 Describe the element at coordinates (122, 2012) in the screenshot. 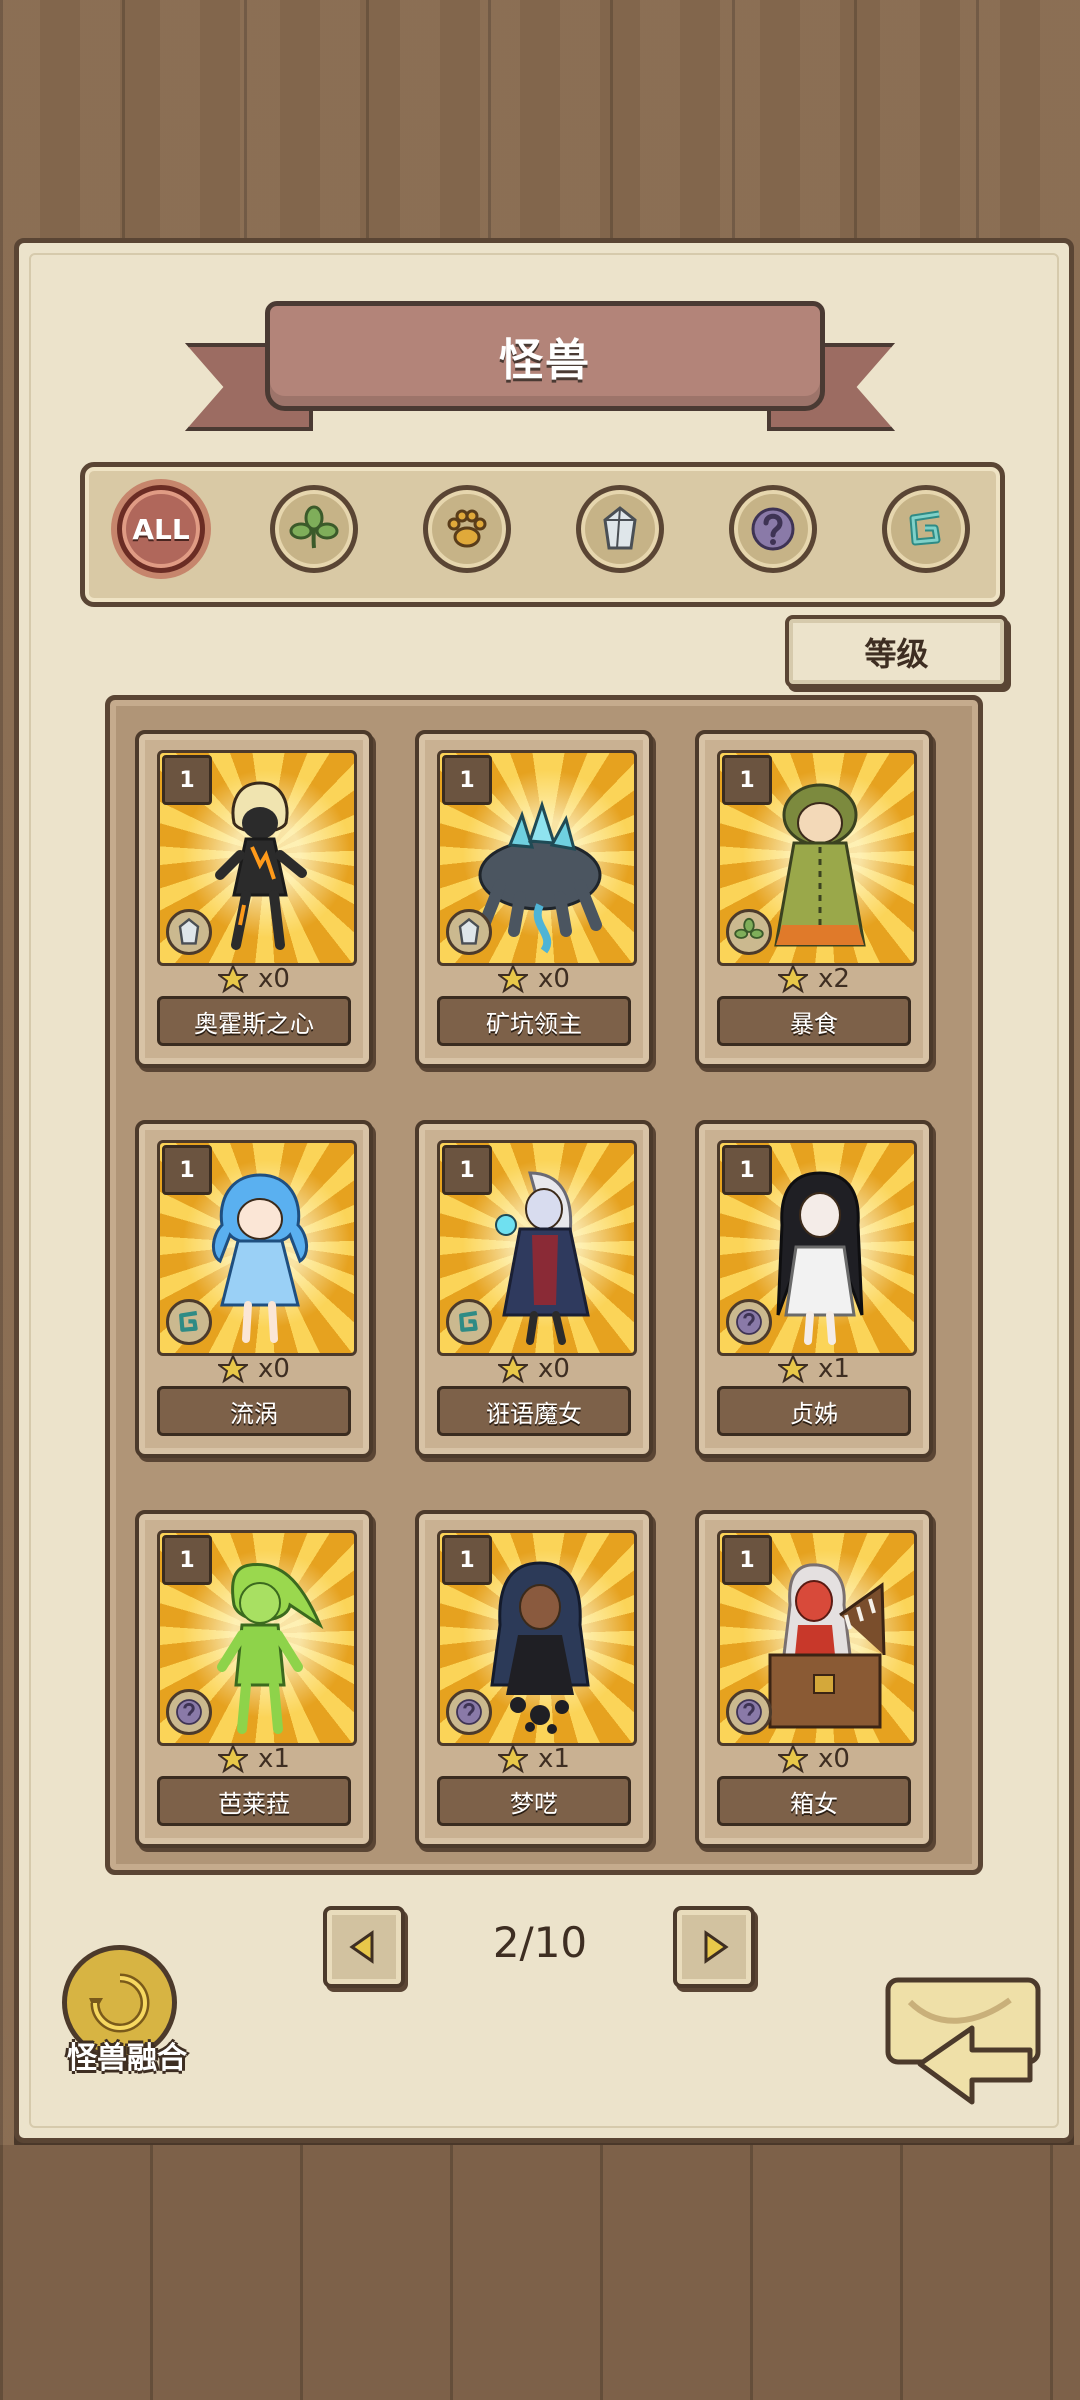

I see `fusion-button: 怪兽融合` at that location.